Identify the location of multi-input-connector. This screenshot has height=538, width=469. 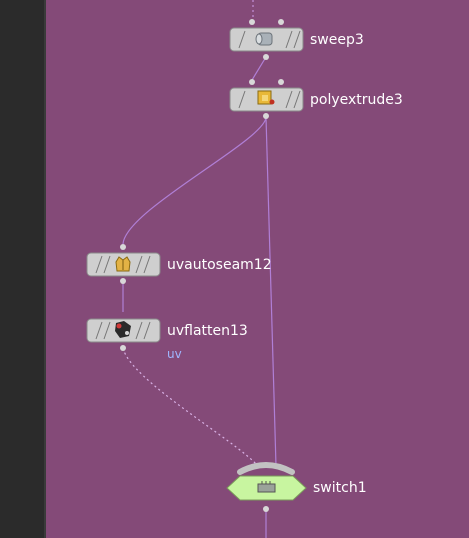
(266, 468).